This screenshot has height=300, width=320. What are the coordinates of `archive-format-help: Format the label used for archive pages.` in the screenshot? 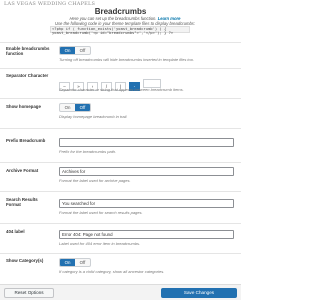 It's located at (95, 180).